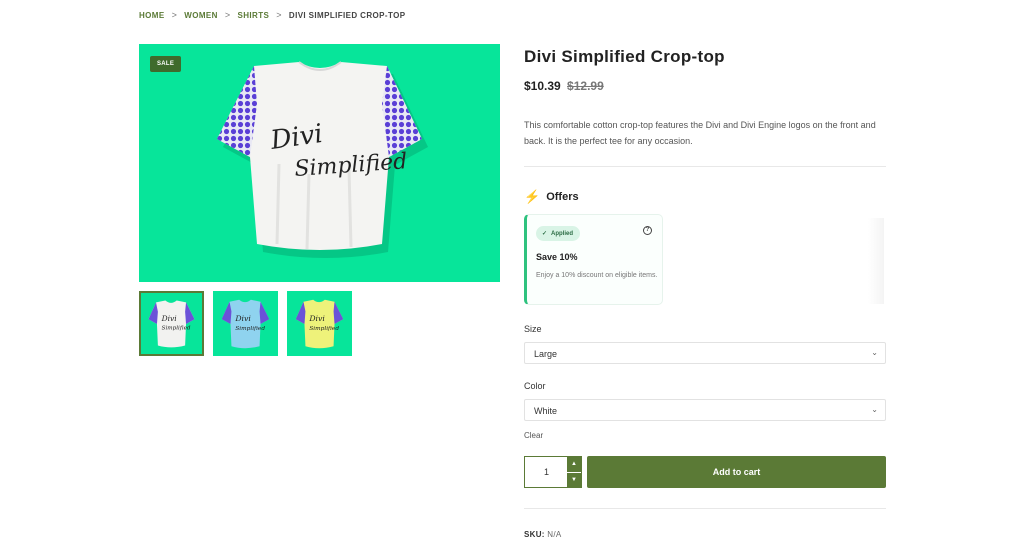 The image size is (1024, 543). What do you see at coordinates (166, 64) in the screenshot?
I see `sale-badge: SALE` at bounding box center [166, 64].